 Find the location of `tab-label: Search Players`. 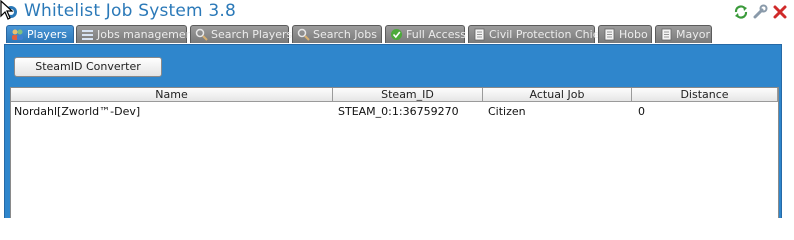

tab-label: Search Players is located at coordinates (252, 34).